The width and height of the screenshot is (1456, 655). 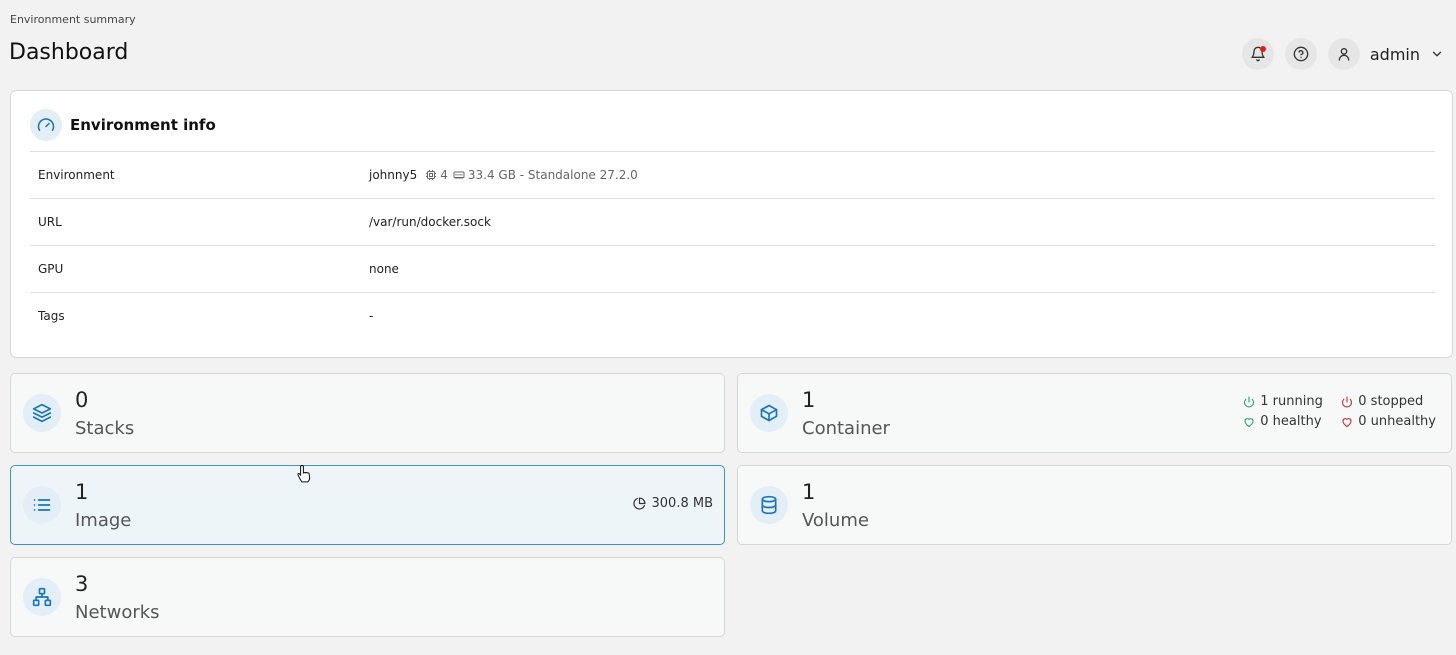 What do you see at coordinates (51, 269) in the screenshot?
I see `env-label: GPU` at bounding box center [51, 269].